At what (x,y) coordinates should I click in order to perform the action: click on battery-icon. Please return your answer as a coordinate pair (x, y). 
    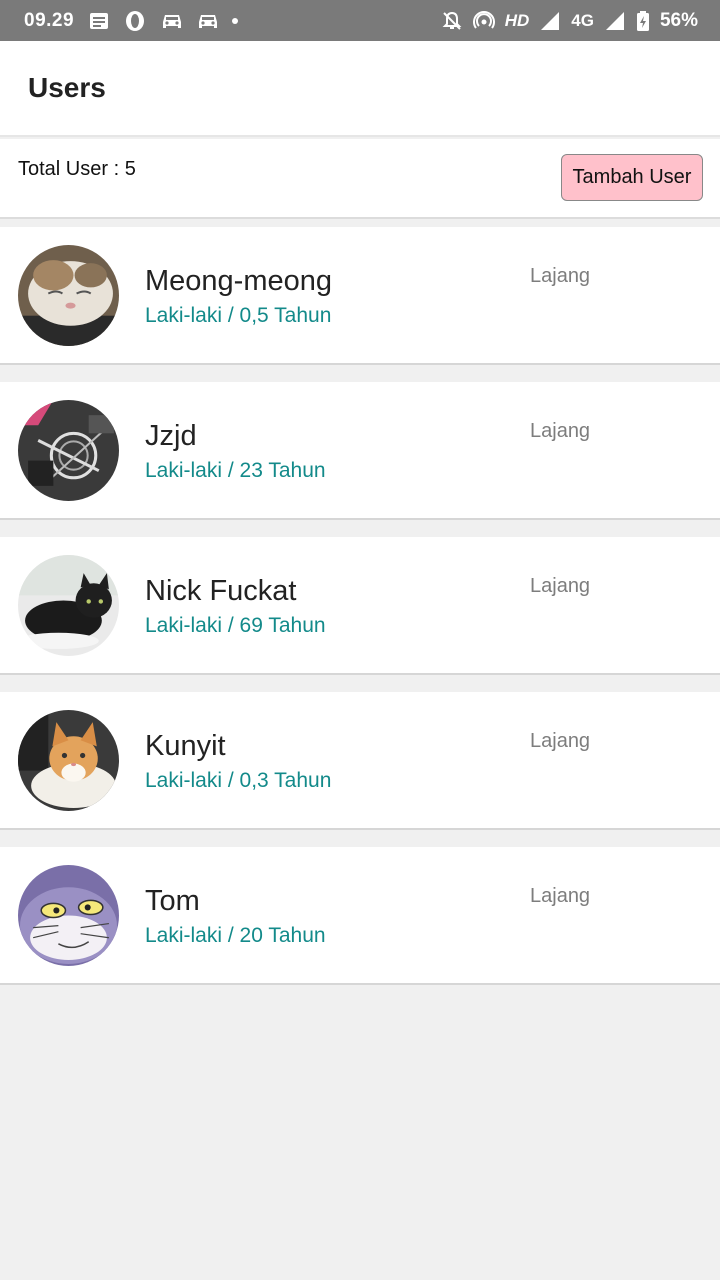
    Looking at the image, I should click on (643, 21).